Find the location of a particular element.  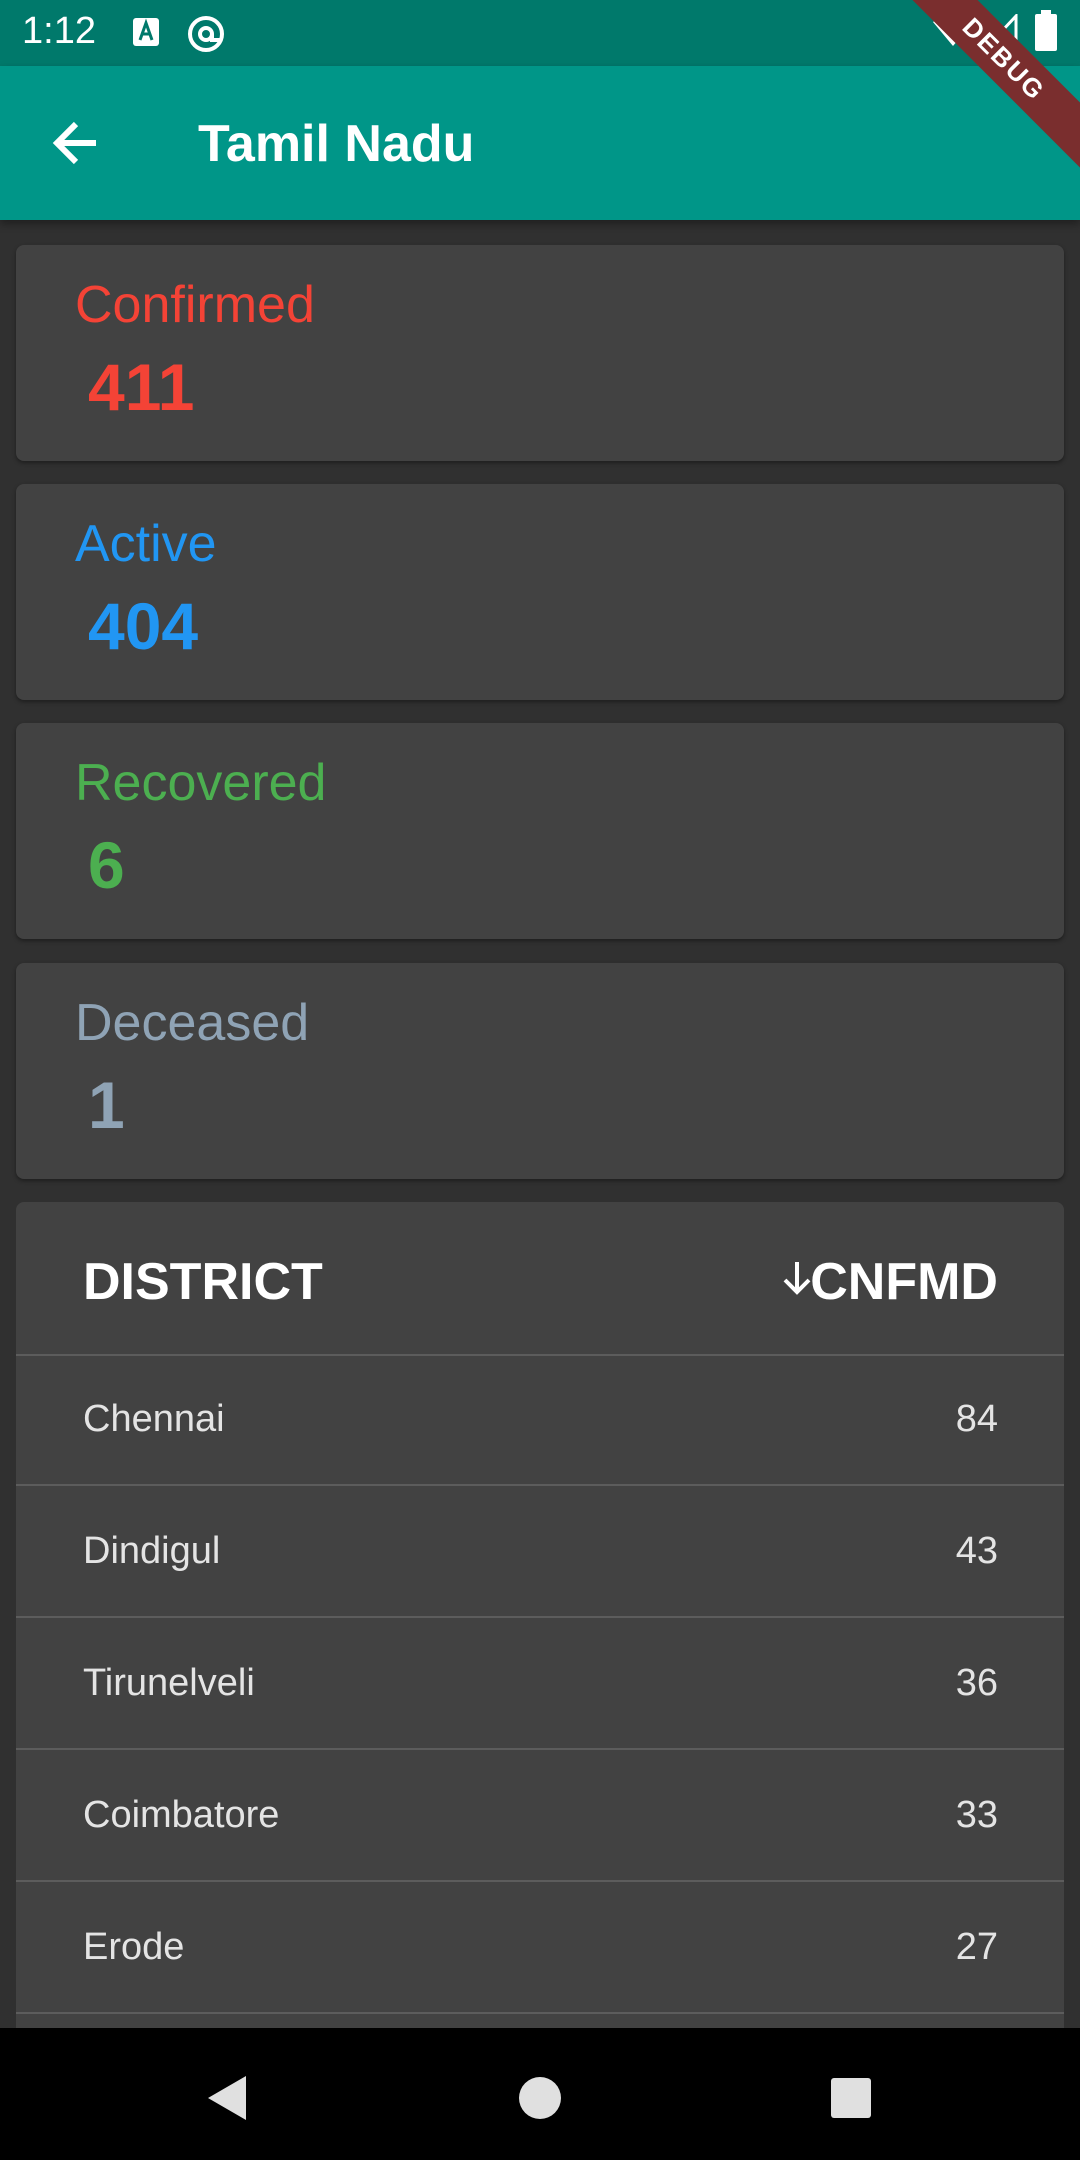

district-count: 36 is located at coordinates (976, 1683).